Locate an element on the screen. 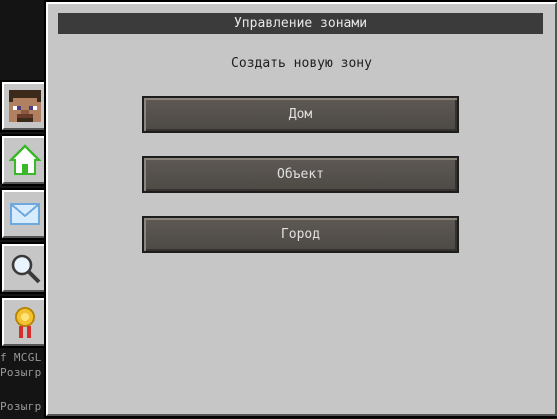 Image resolution: width=557 pixels, height=419 pixels. create-object-zone-button: Объект is located at coordinates (300, 174).